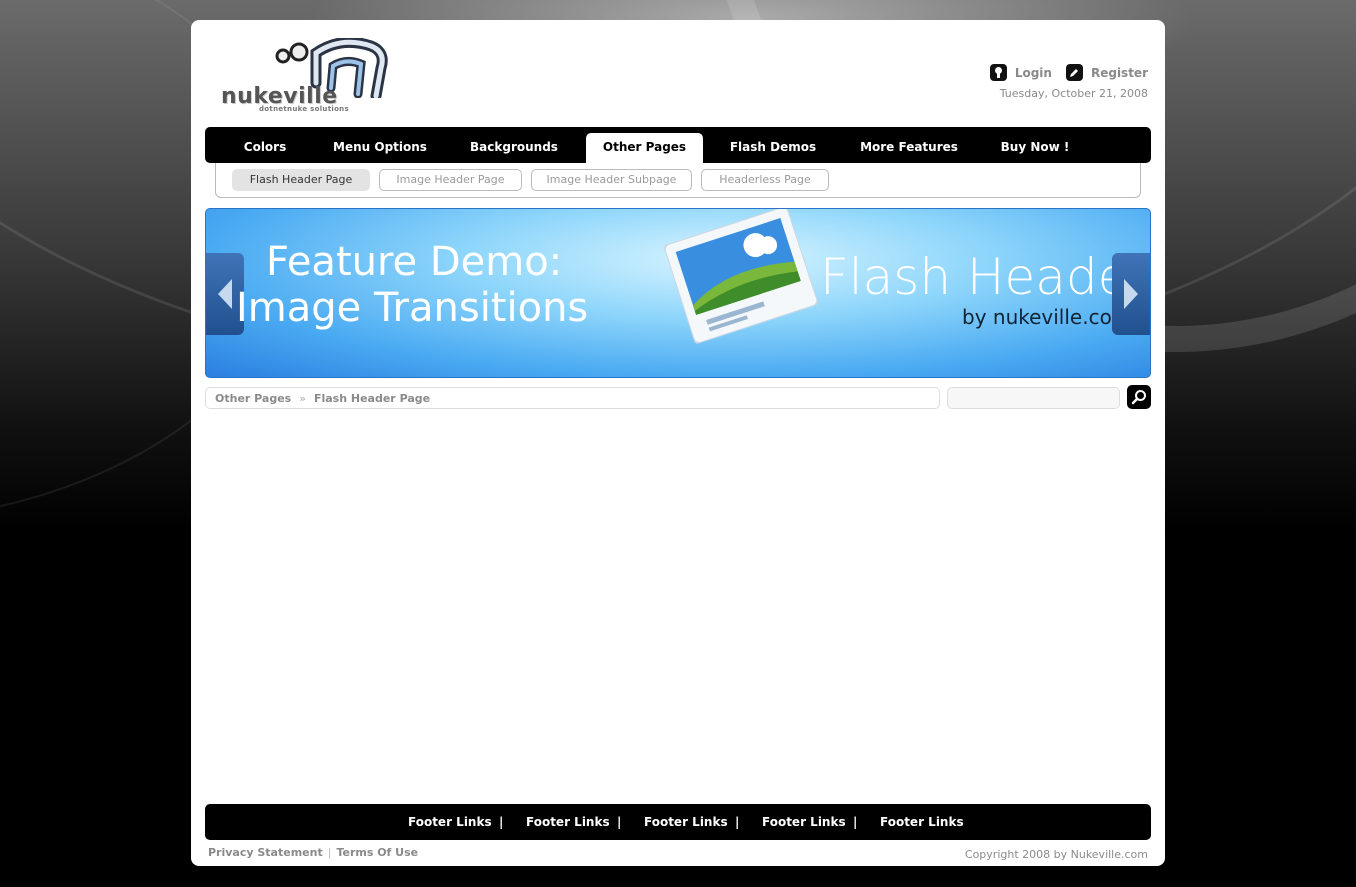  I want to click on menu-item-backgrounds: Backgrounds, so click(514, 145).